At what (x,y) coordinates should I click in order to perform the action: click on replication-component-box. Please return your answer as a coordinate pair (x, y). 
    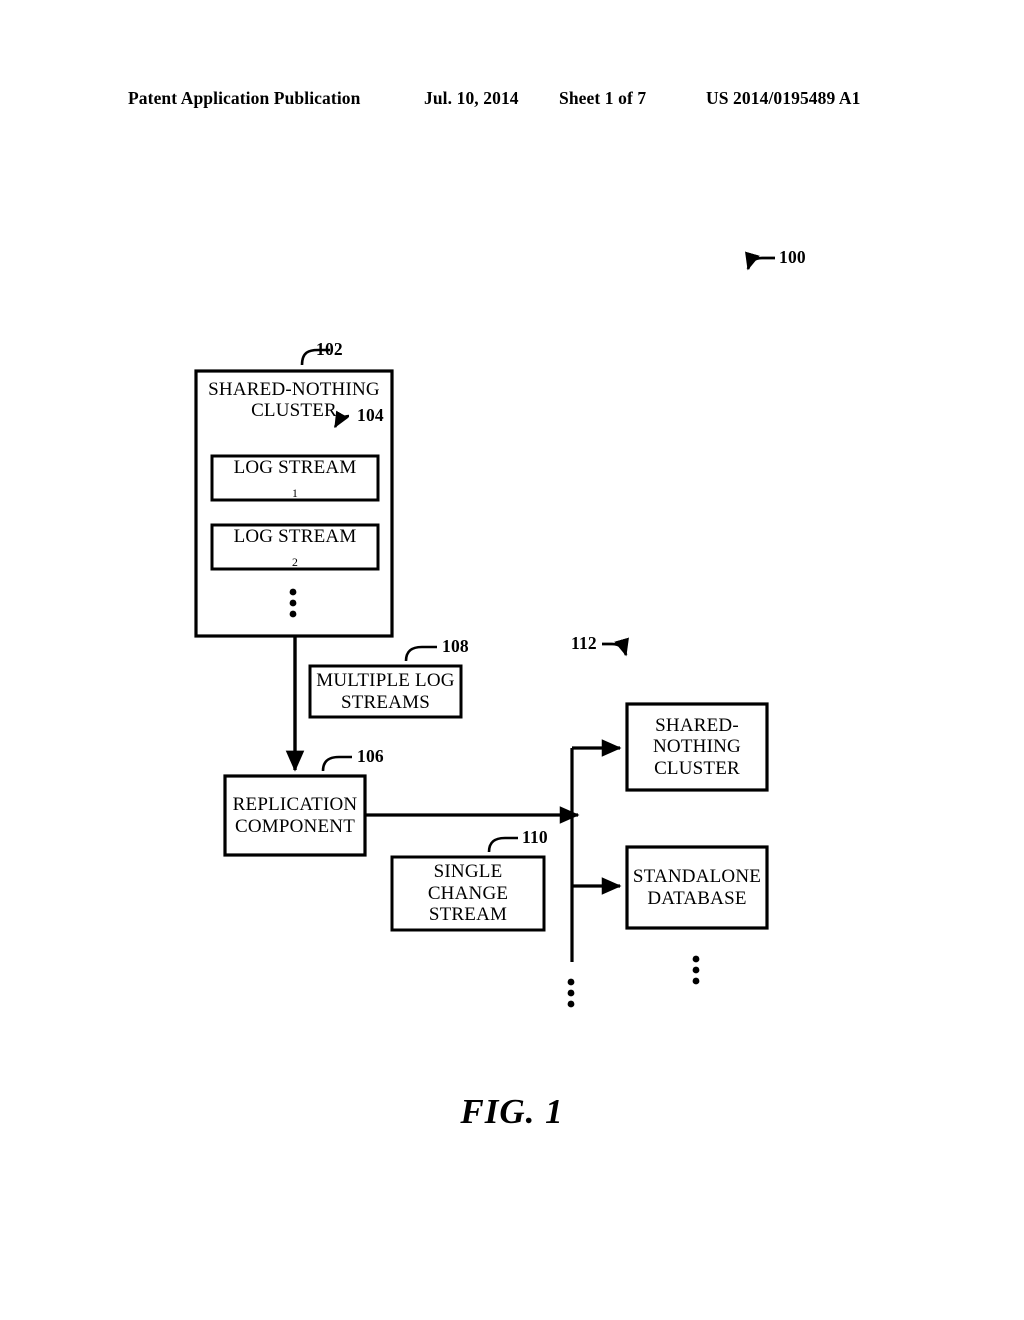
    Looking at the image, I should click on (295, 815).